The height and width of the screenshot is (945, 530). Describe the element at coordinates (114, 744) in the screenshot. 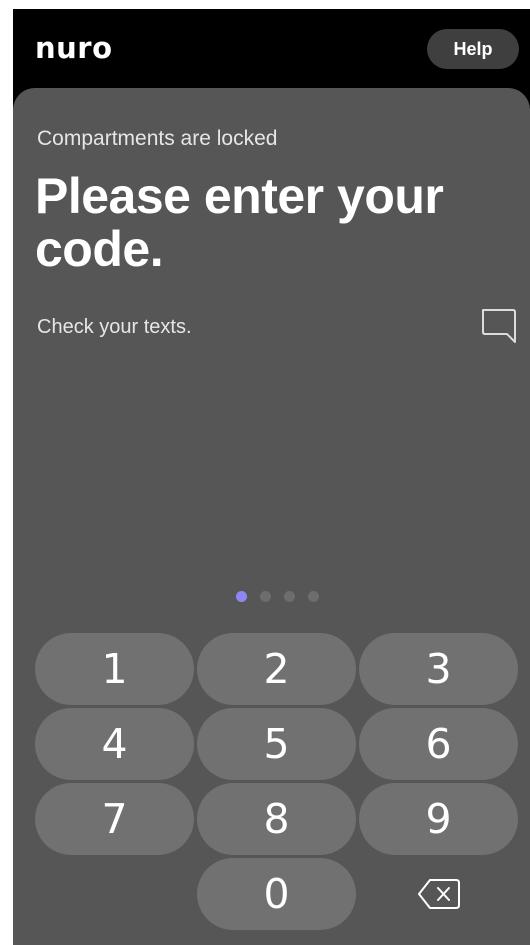

I see `key-4: 4` at that location.